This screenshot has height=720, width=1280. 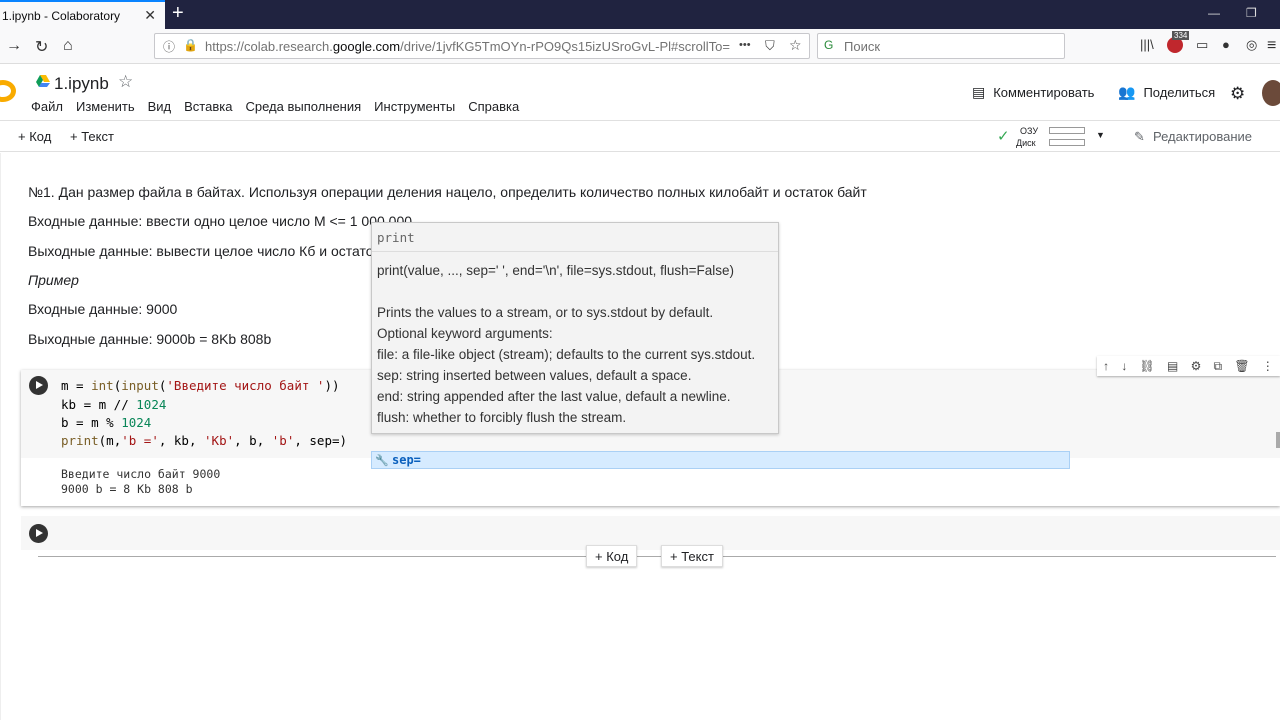 What do you see at coordinates (406, 460) in the screenshot?
I see `autocomplete-label: sep=` at bounding box center [406, 460].